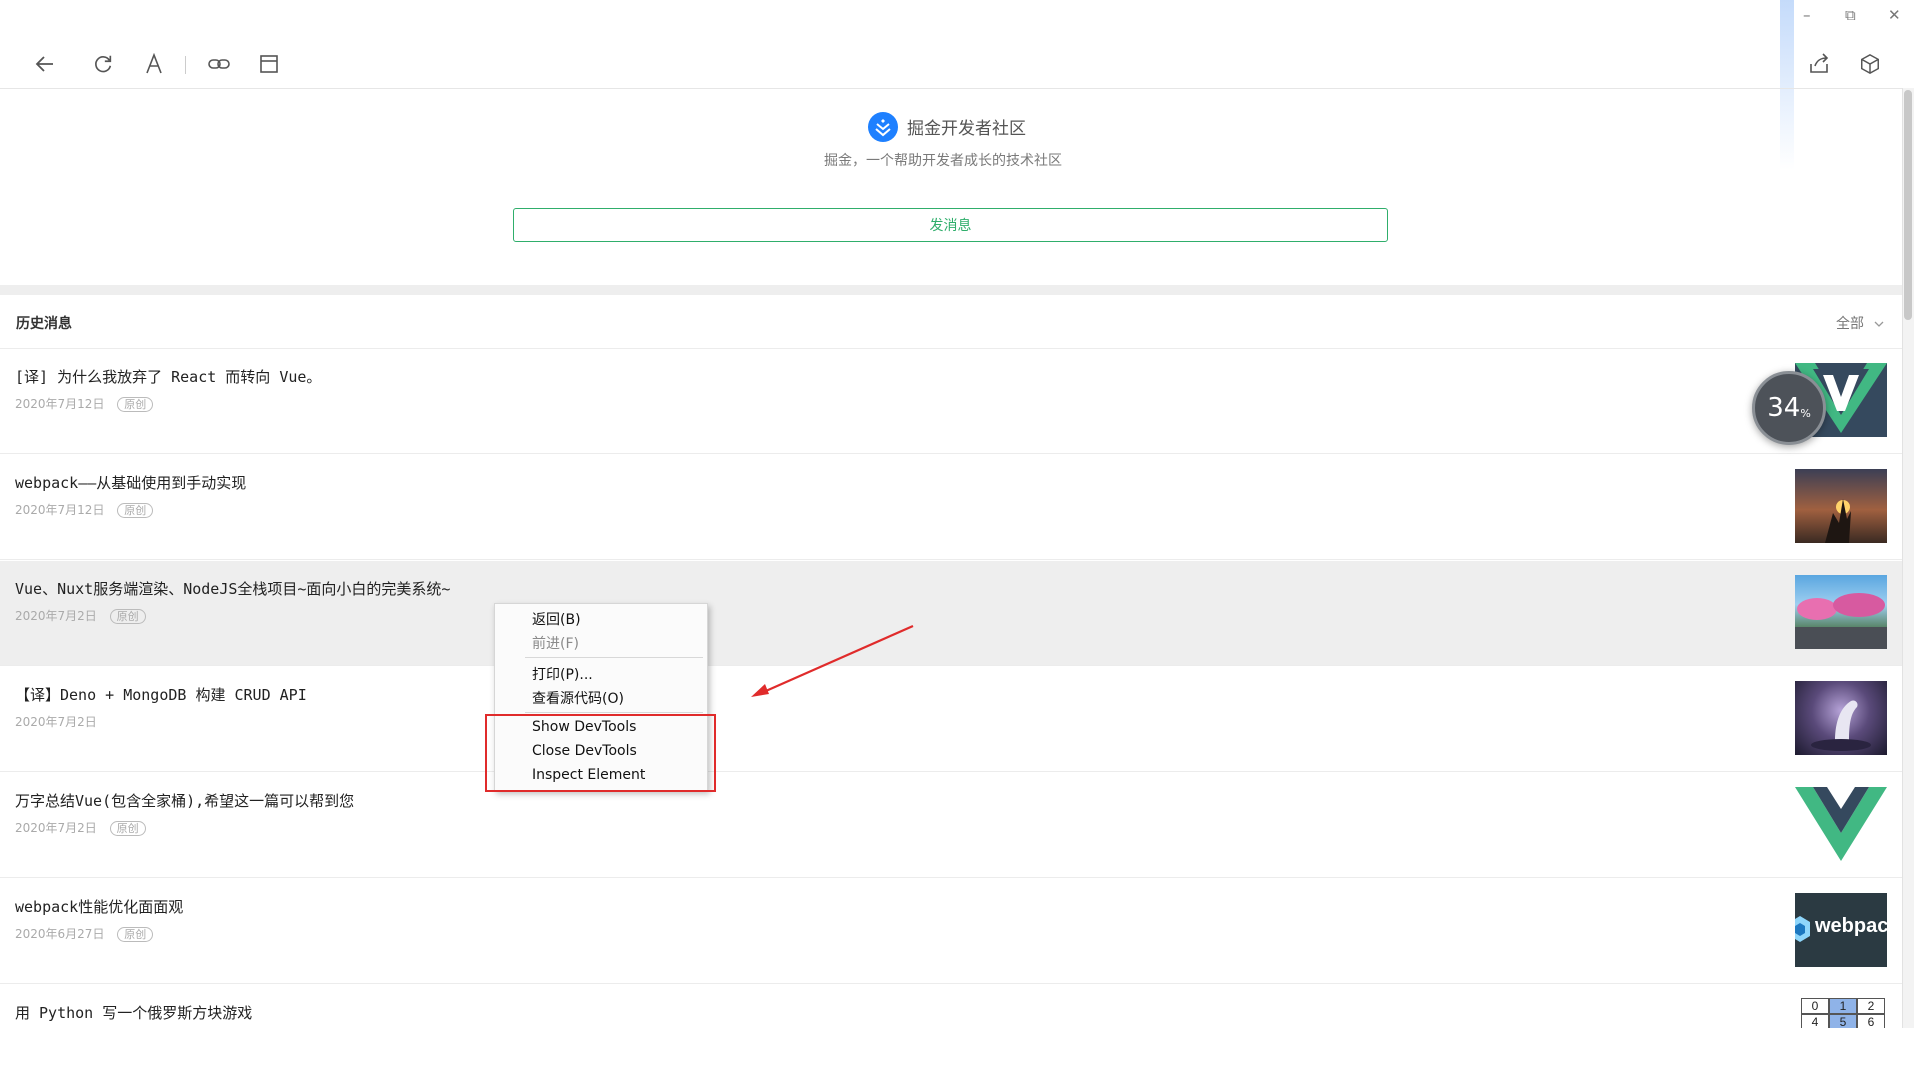 The height and width of the screenshot is (1090, 1914). I want to click on article-row: webpack性能优化面面观 2020年6月27日 原创 webpac, so click(951, 931).